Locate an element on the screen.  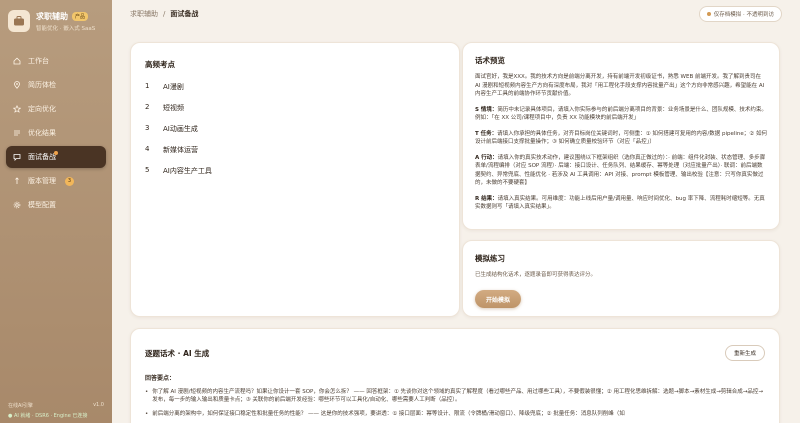
home-icon is located at coordinates (17, 61).